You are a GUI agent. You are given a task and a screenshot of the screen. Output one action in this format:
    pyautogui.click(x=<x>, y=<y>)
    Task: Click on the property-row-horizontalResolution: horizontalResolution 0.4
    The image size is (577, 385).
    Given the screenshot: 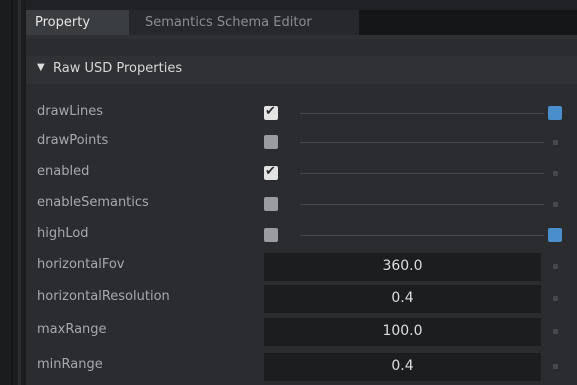 What is the action you would take?
    pyautogui.click(x=301, y=298)
    